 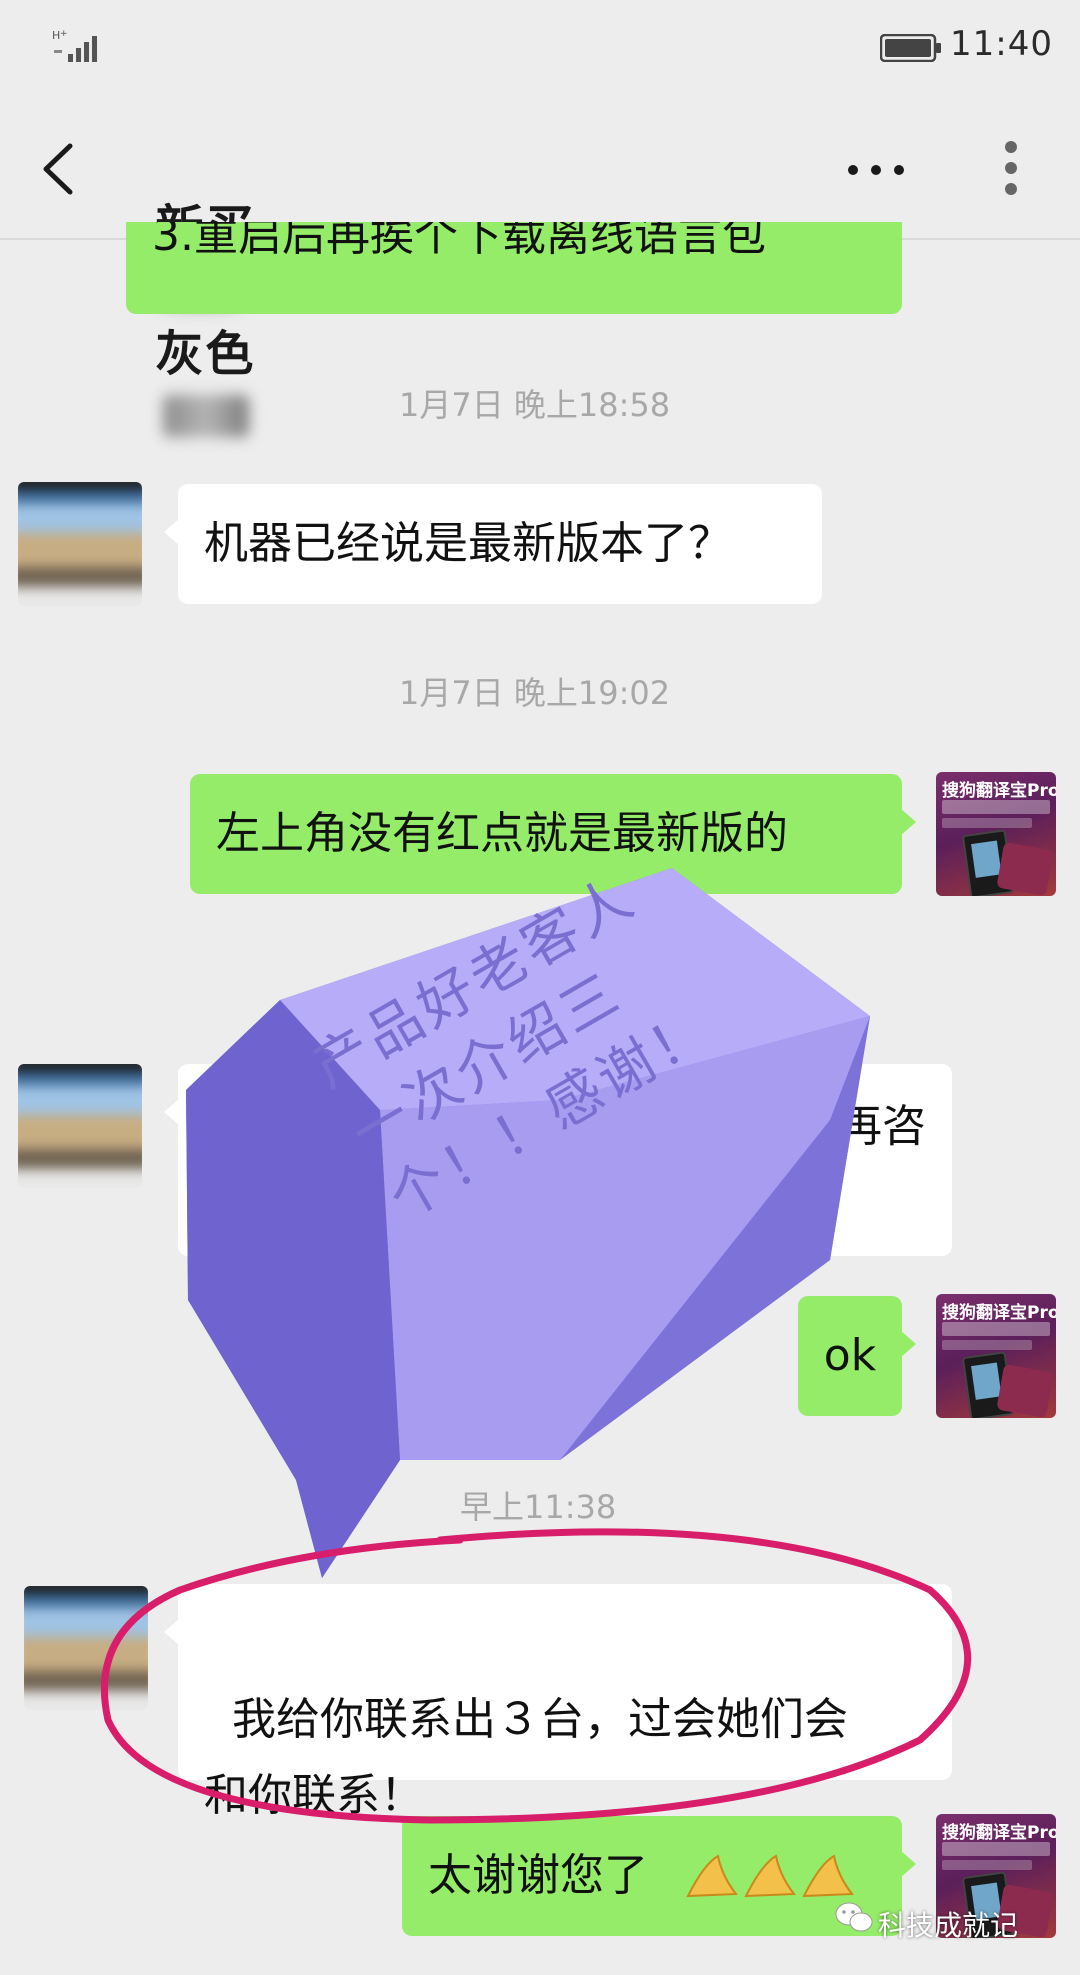 What do you see at coordinates (502, 833) in the screenshot?
I see `message-text: 左上角没有红点就是最新版的` at bounding box center [502, 833].